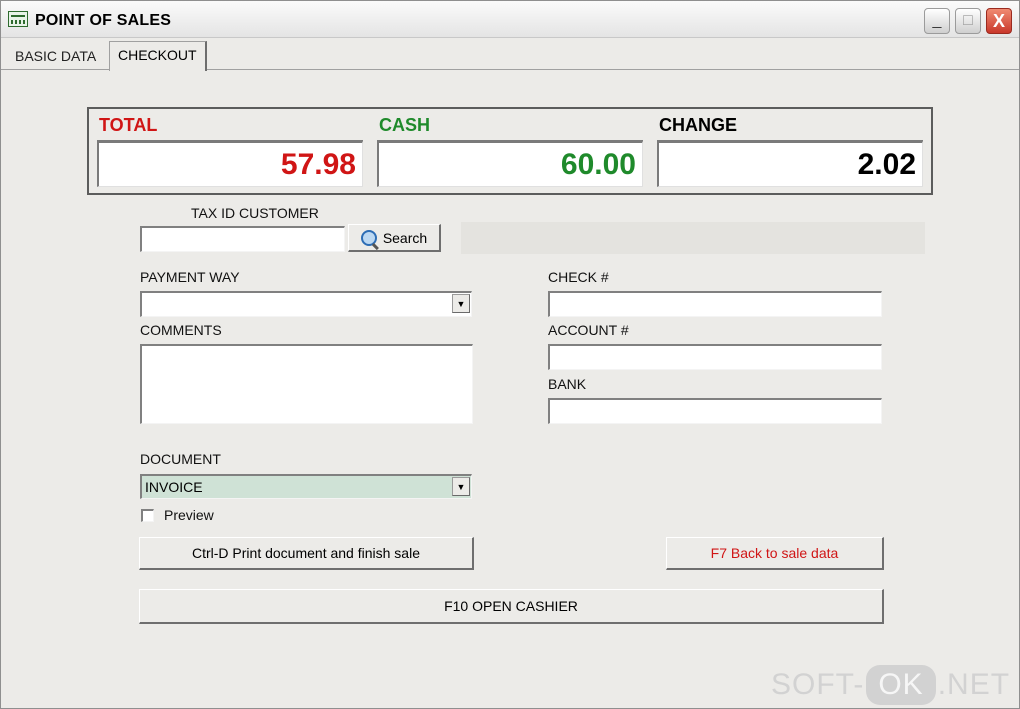  What do you see at coordinates (567, 384) in the screenshot?
I see `bank-label: BANK` at bounding box center [567, 384].